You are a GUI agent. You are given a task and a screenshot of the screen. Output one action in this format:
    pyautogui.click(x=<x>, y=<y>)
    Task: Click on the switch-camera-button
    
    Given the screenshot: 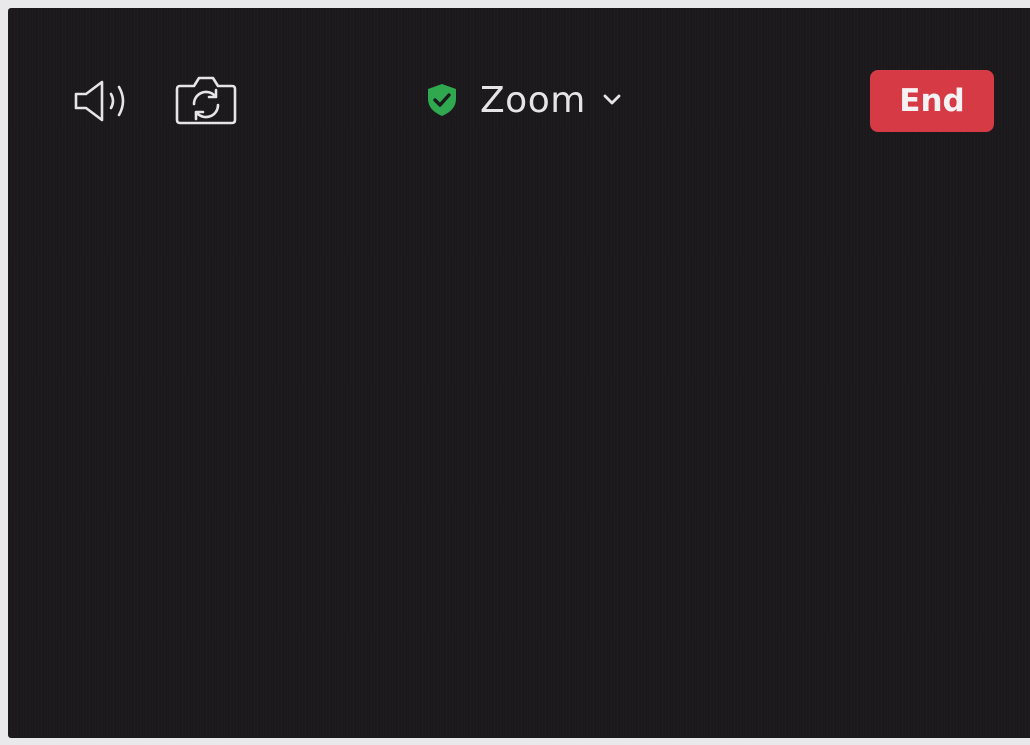 What is the action you would take?
    pyautogui.click(x=206, y=100)
    